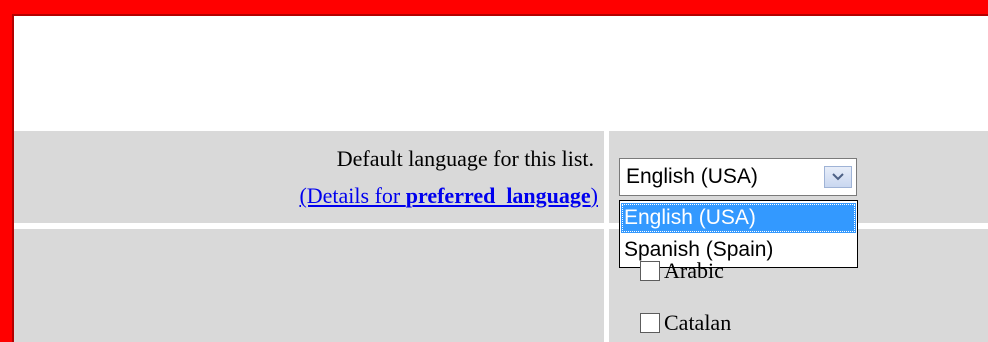 This screenshot has height=342, width=988. Describe the element at coordinates (738, 218) in the screenshot. I see `dropdown-option-english-usa: English (USA)` at that location.